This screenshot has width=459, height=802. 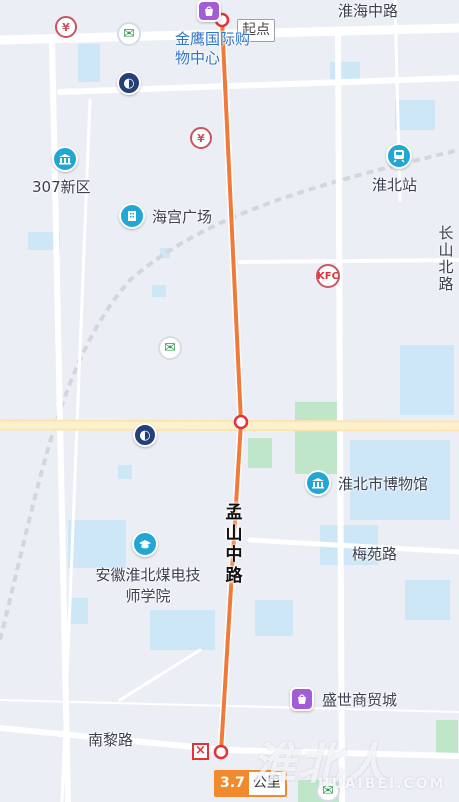 What do you see at coordinates (200, 751) in the screenshot?
I see `end-flag-icon: ×` at bounding box center [200, 751].